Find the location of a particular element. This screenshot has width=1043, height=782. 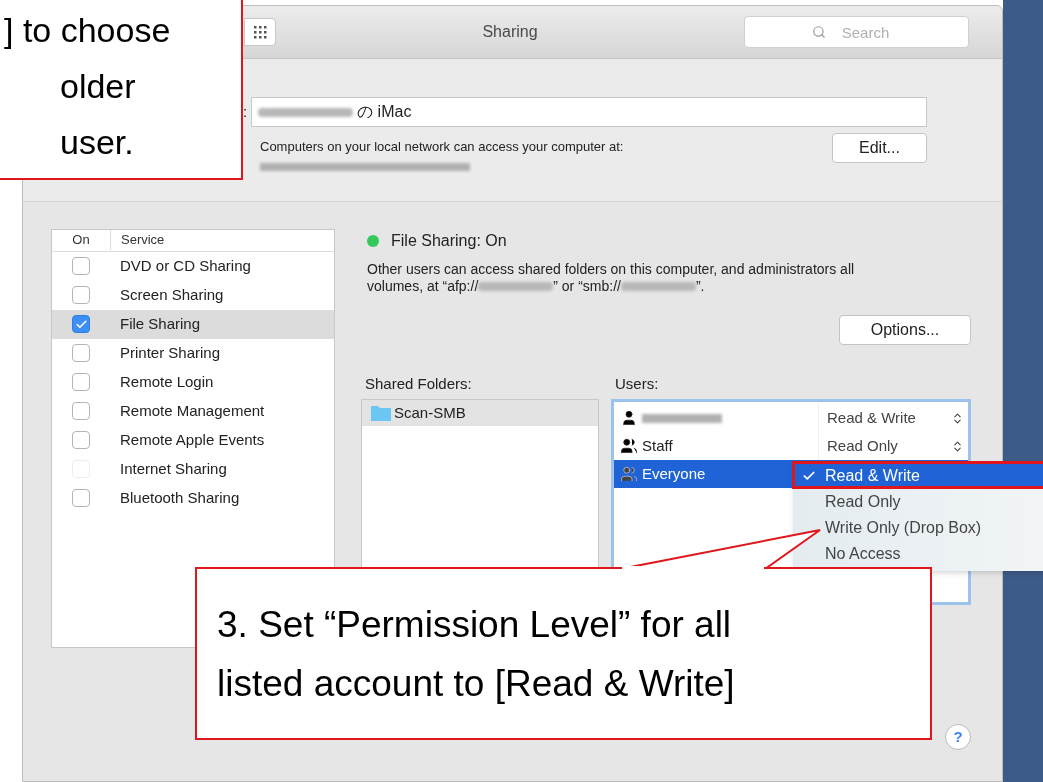

description-text: Other users can access shared folders on this computer, and administrators all volumes, at “afp:// ” or “smb:// ”. is located at coordinates (611, 277).